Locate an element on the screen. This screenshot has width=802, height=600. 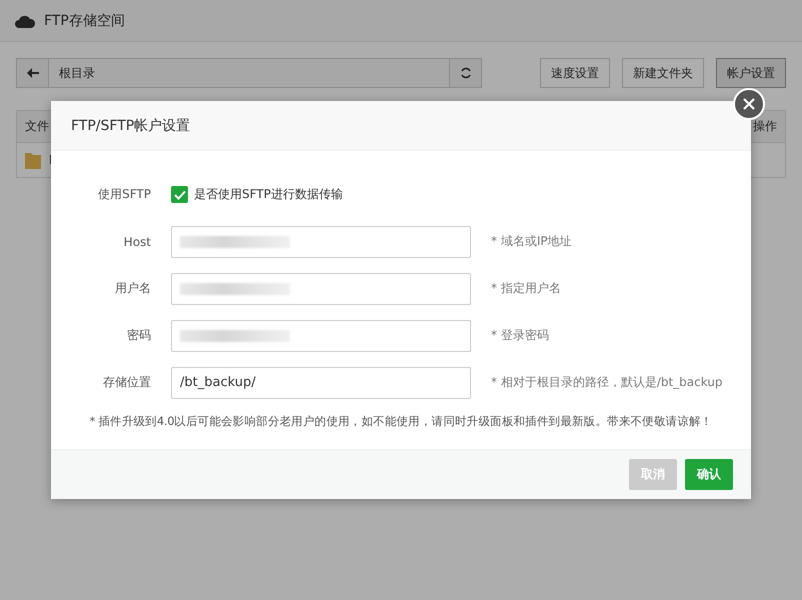
window-title: FTP存储空间 is located at coordinates (84, 21).